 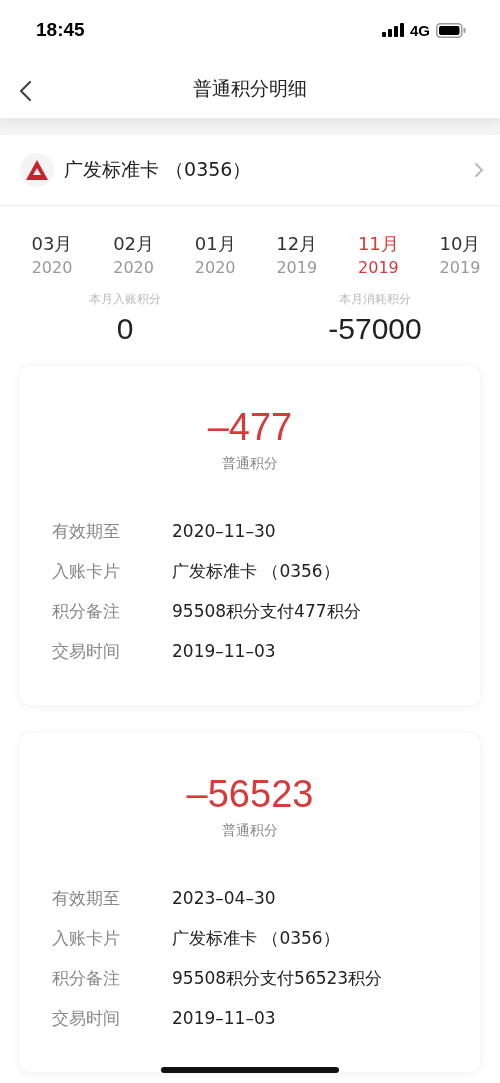 I want to click on detail-value: 2020–11–30, so click(x=224, y=531).